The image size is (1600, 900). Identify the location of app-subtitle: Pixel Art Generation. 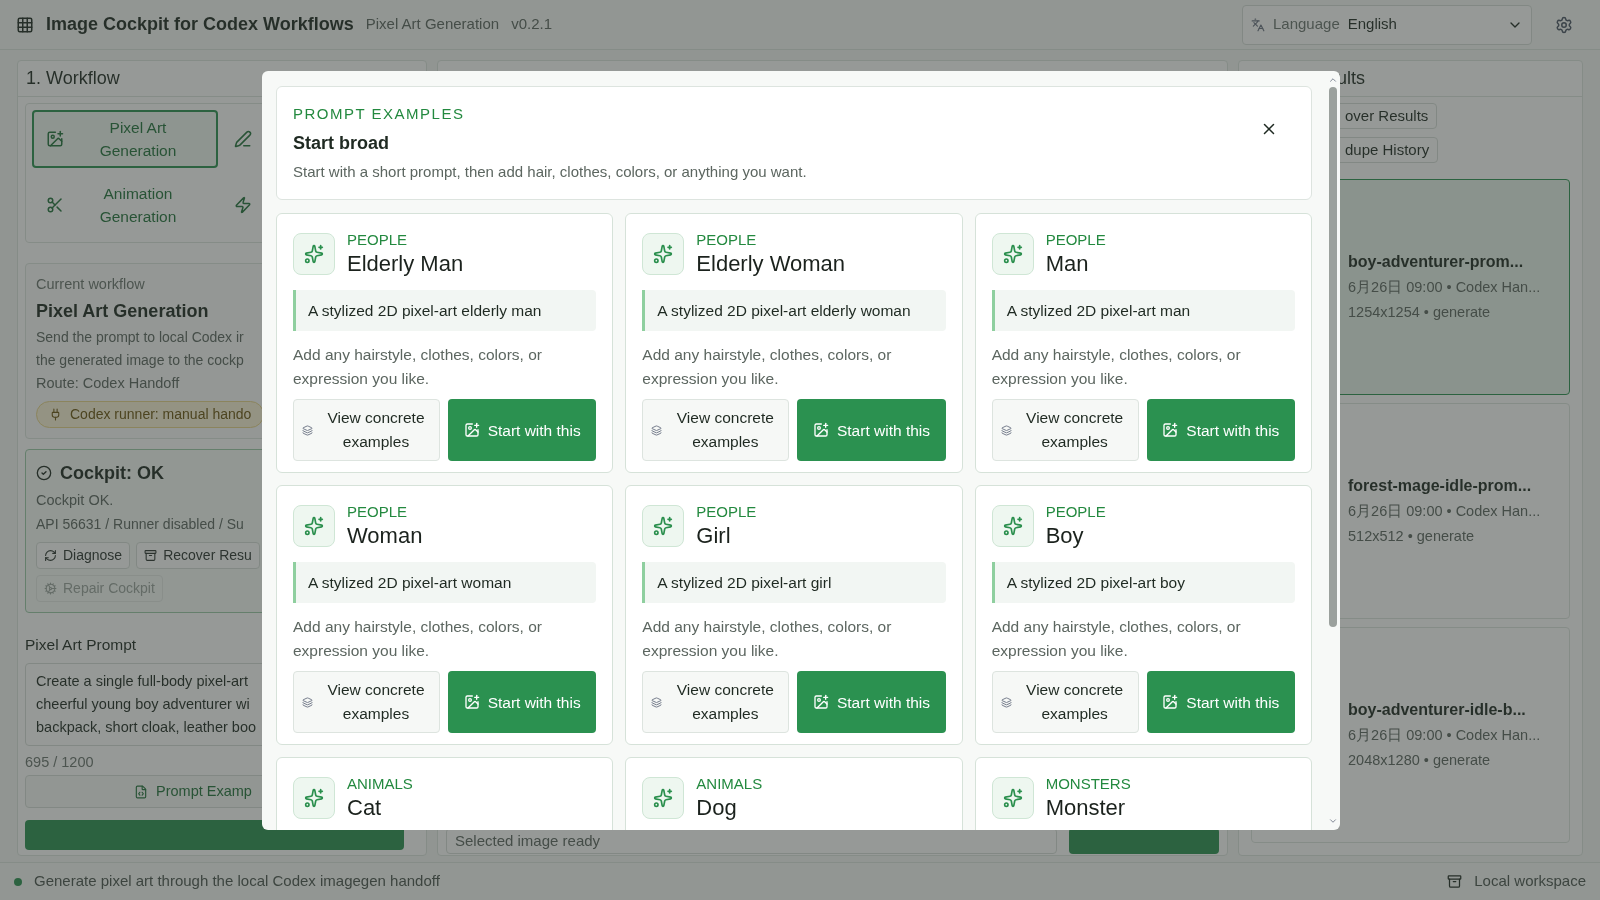
(432, 24).